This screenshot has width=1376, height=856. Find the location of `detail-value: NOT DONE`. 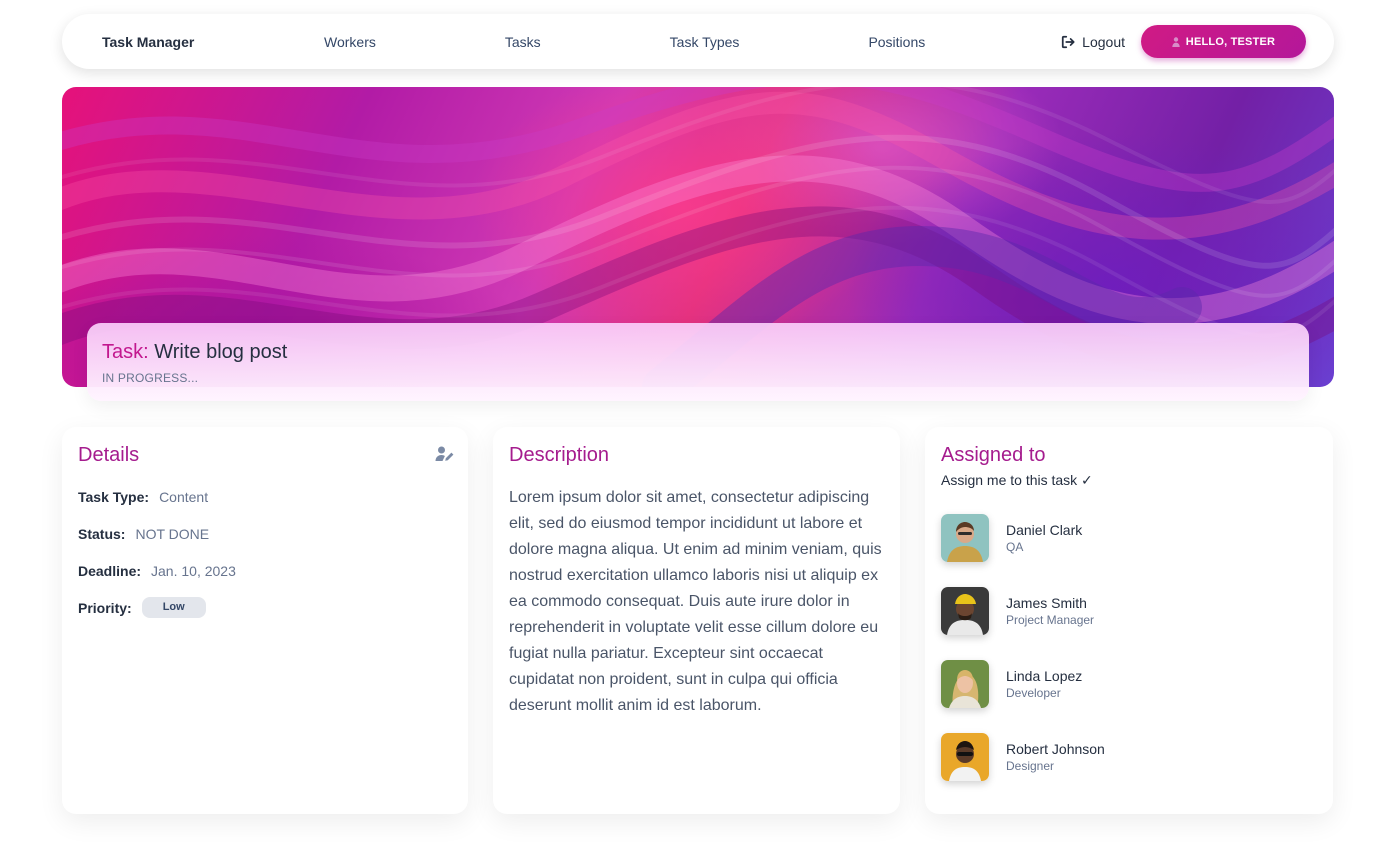

detail-value: NOT DONE is located at coordinates (172, 533).